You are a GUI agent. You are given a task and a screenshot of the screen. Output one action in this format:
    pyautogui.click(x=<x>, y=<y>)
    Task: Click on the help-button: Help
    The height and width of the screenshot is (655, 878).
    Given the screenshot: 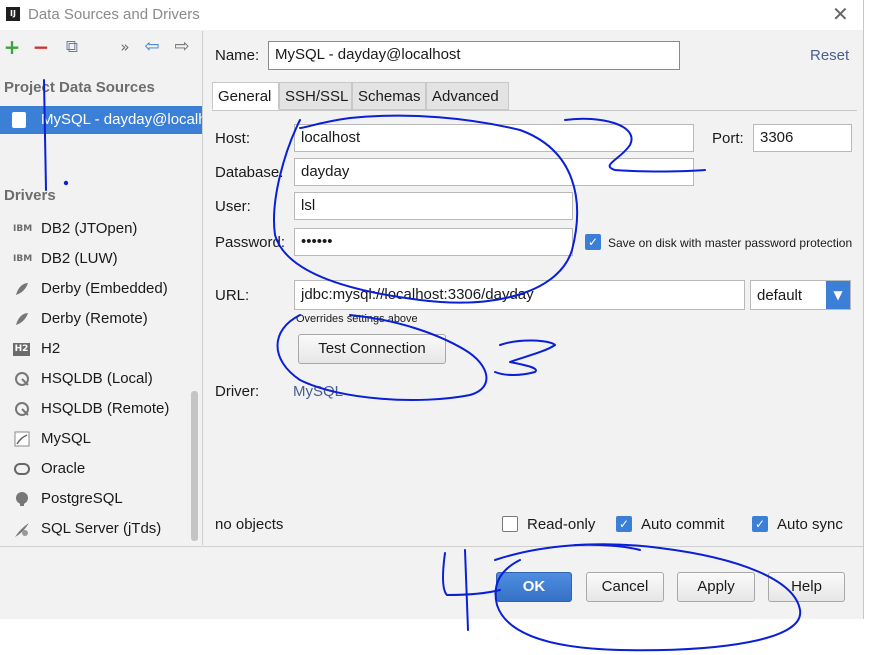 What is the action you would take?
    pyautogui.click(x=806, y=587)
    